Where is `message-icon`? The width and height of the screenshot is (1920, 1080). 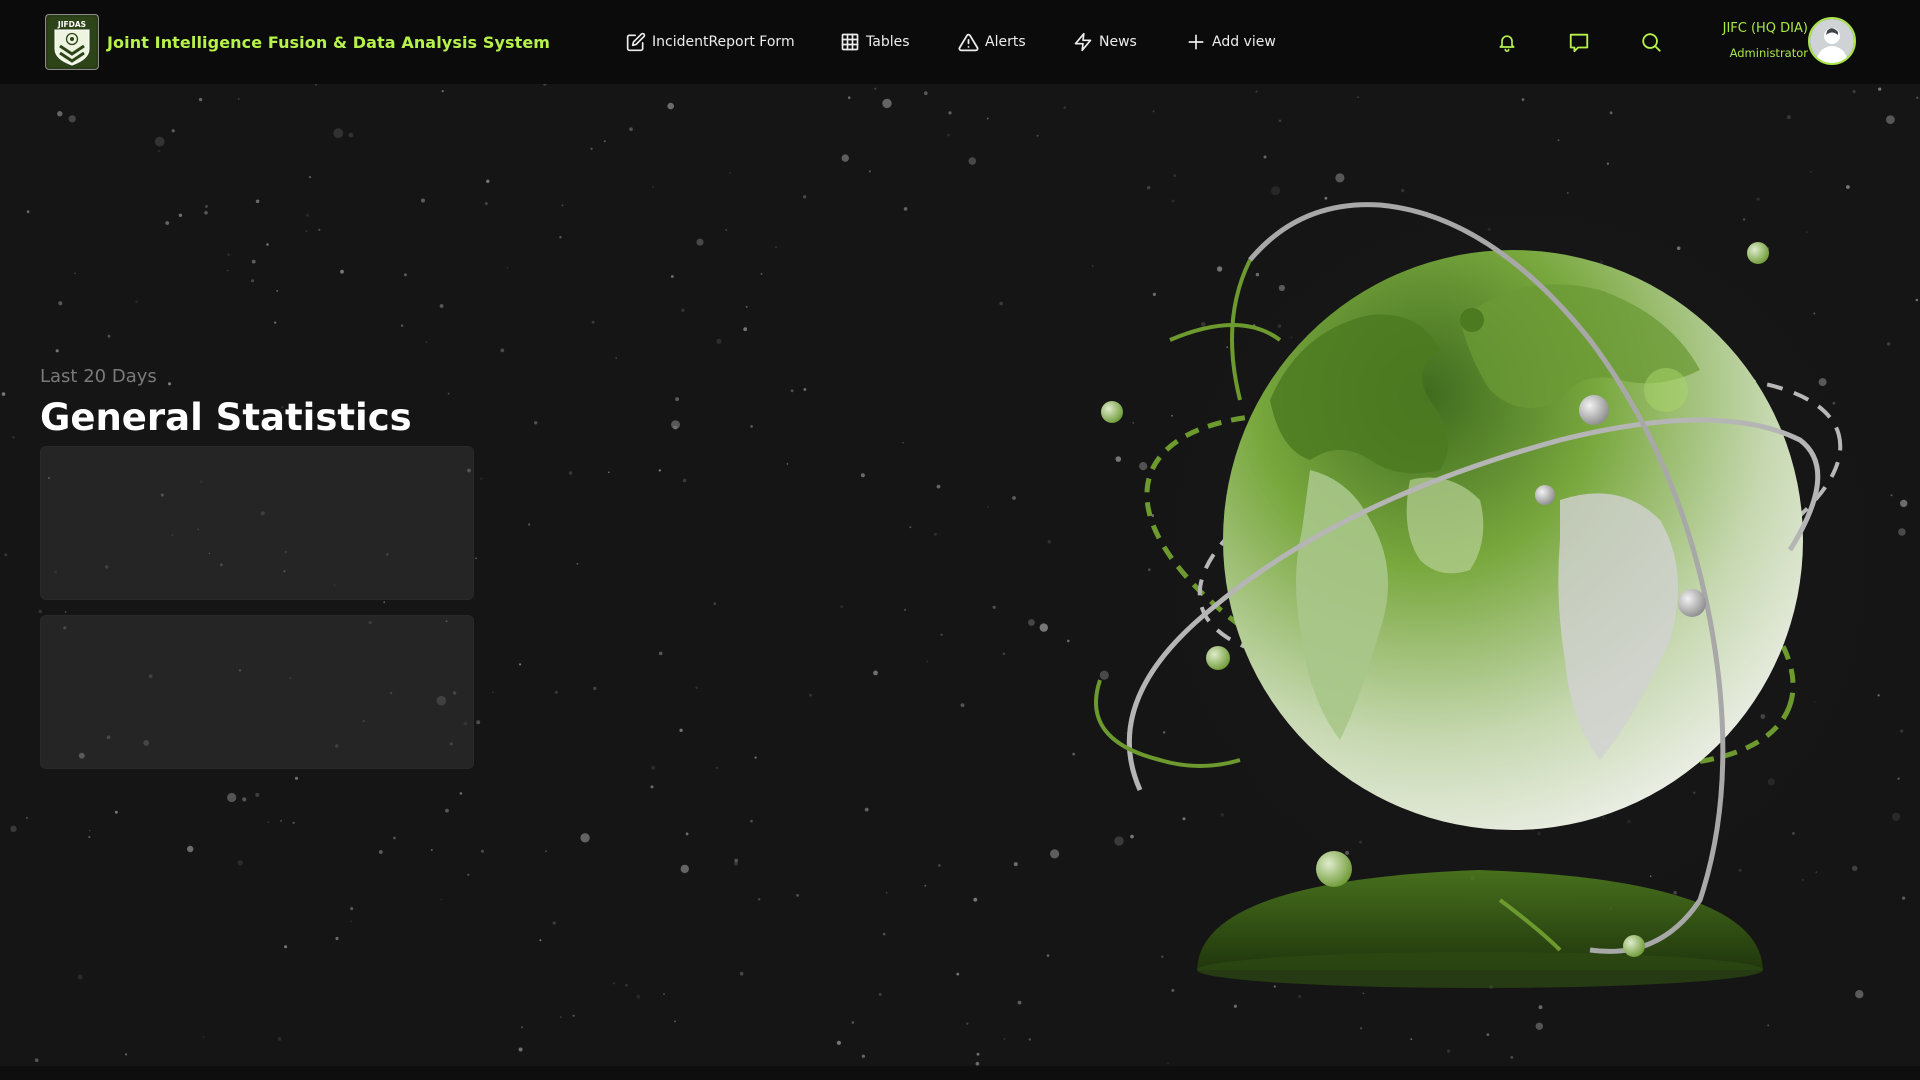
message-icon is located at coordinates (1579, 43).